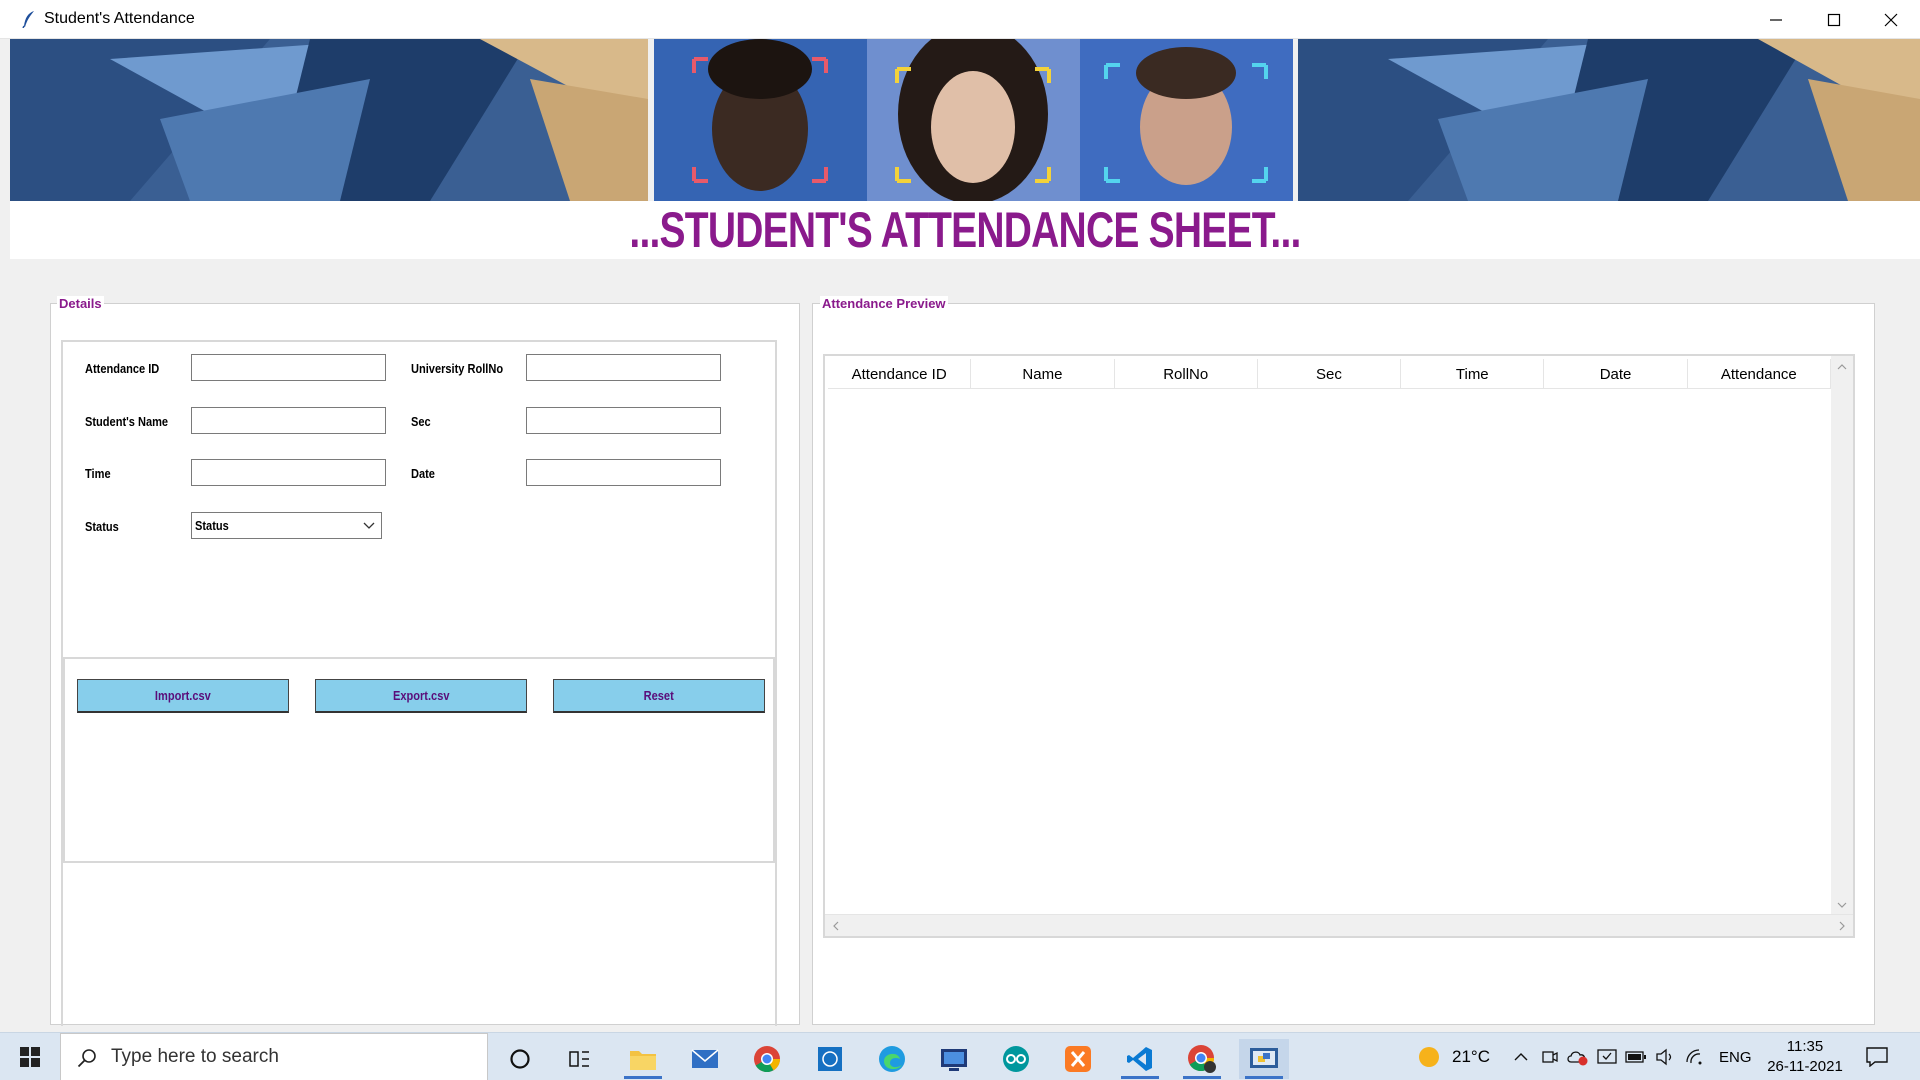 This screenshot has height=1080, width=1920. Describe the element at coordinates (288, 472) in the screenshot. I see `time-input` at that location.